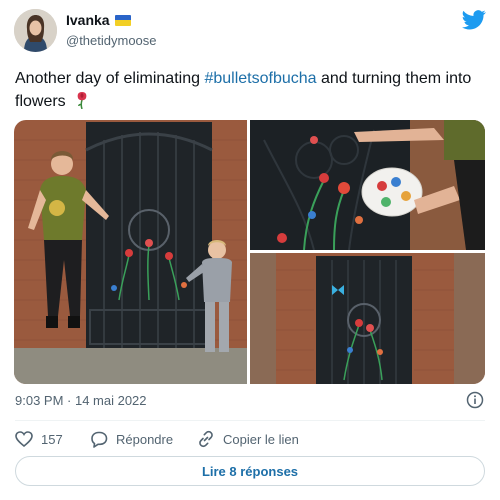 Image resolution: width=500 pixels, height=500 pixels. Describe the element at coordinates (111, 40) in the screenshot. I see `author-handle: @thetidymoose` at that location.